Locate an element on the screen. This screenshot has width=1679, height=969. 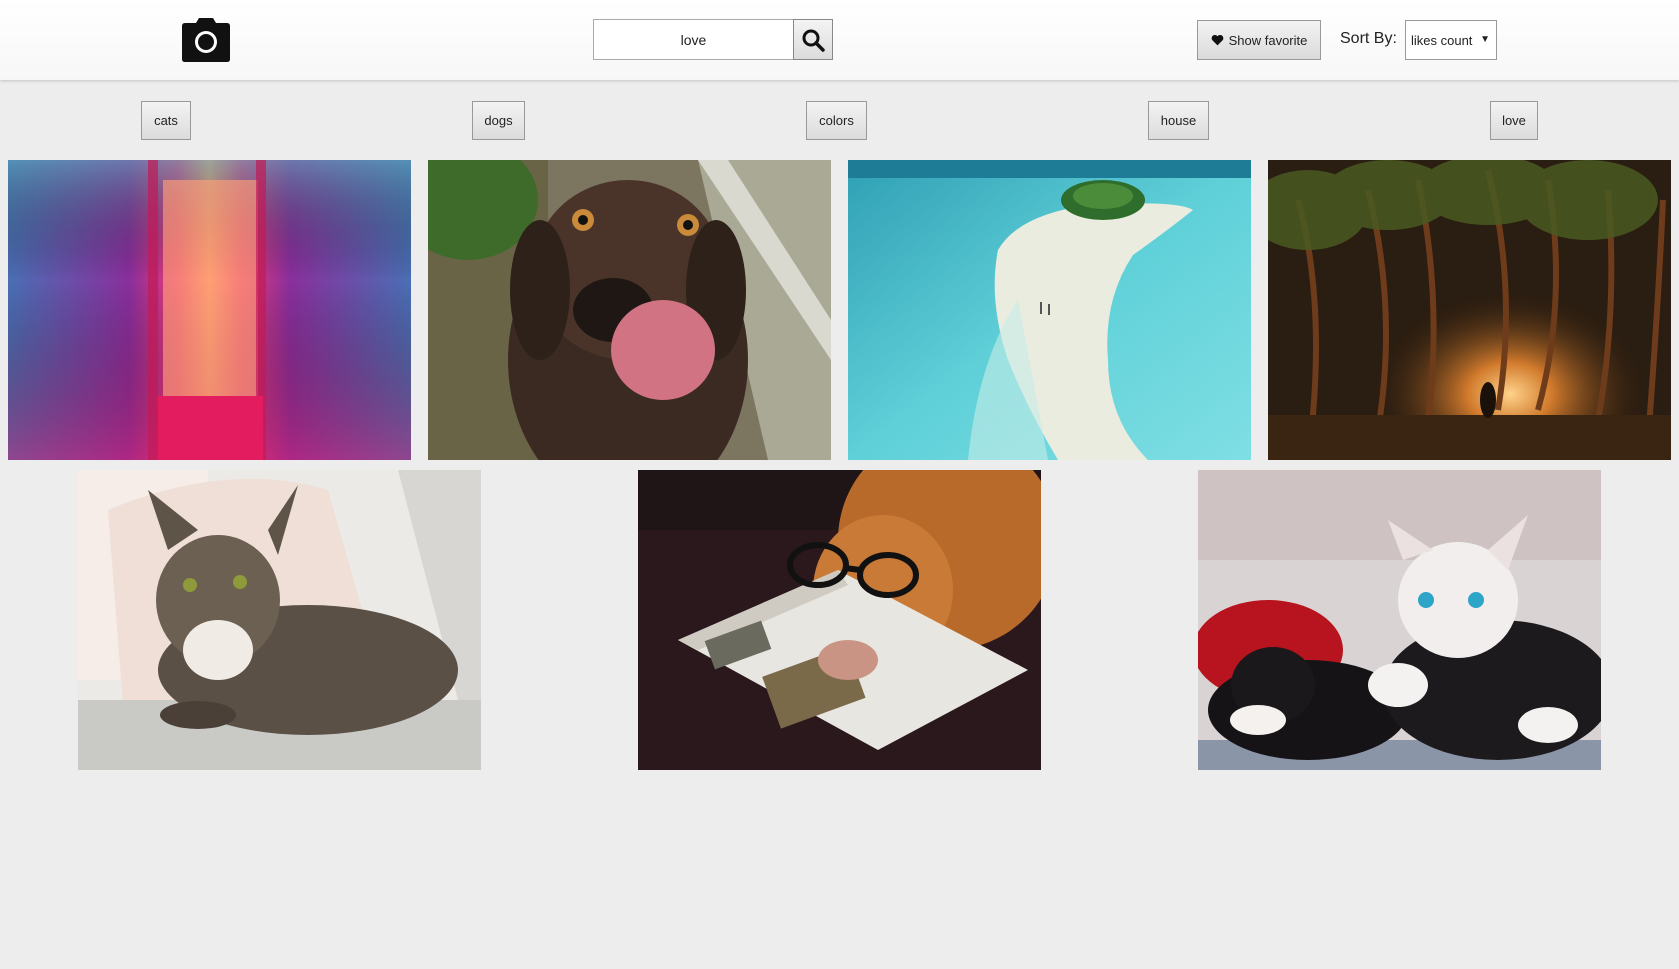
top-bar: Show favorite Sort By: likes count ▼ is located at coordinates (839, 40).